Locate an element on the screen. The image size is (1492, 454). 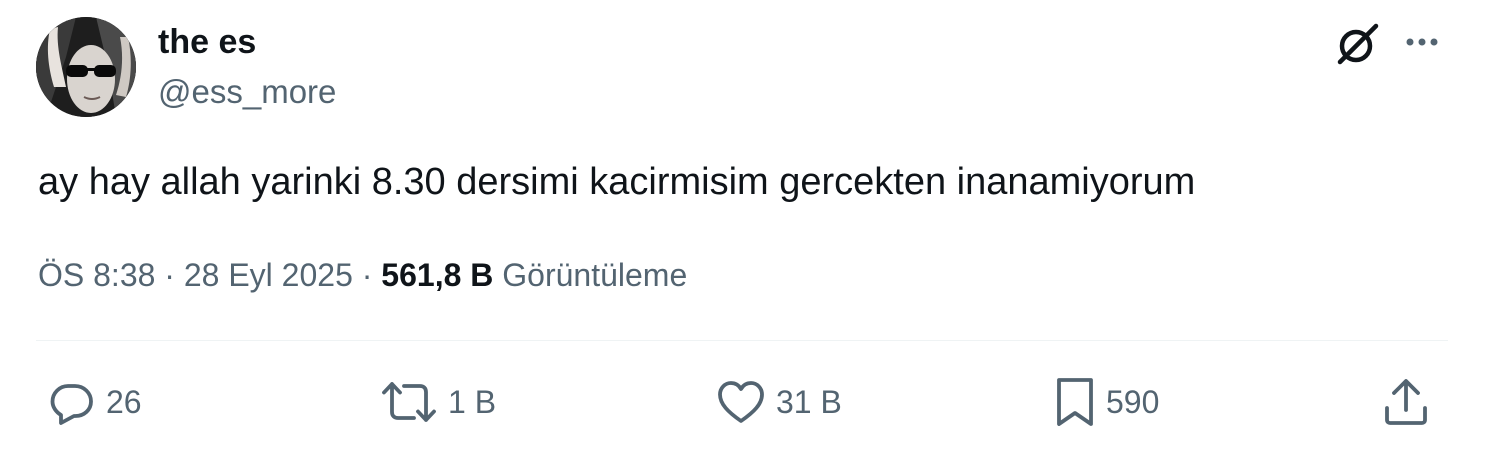
retweet-count: 1 B is located at coordinates (472, 402).